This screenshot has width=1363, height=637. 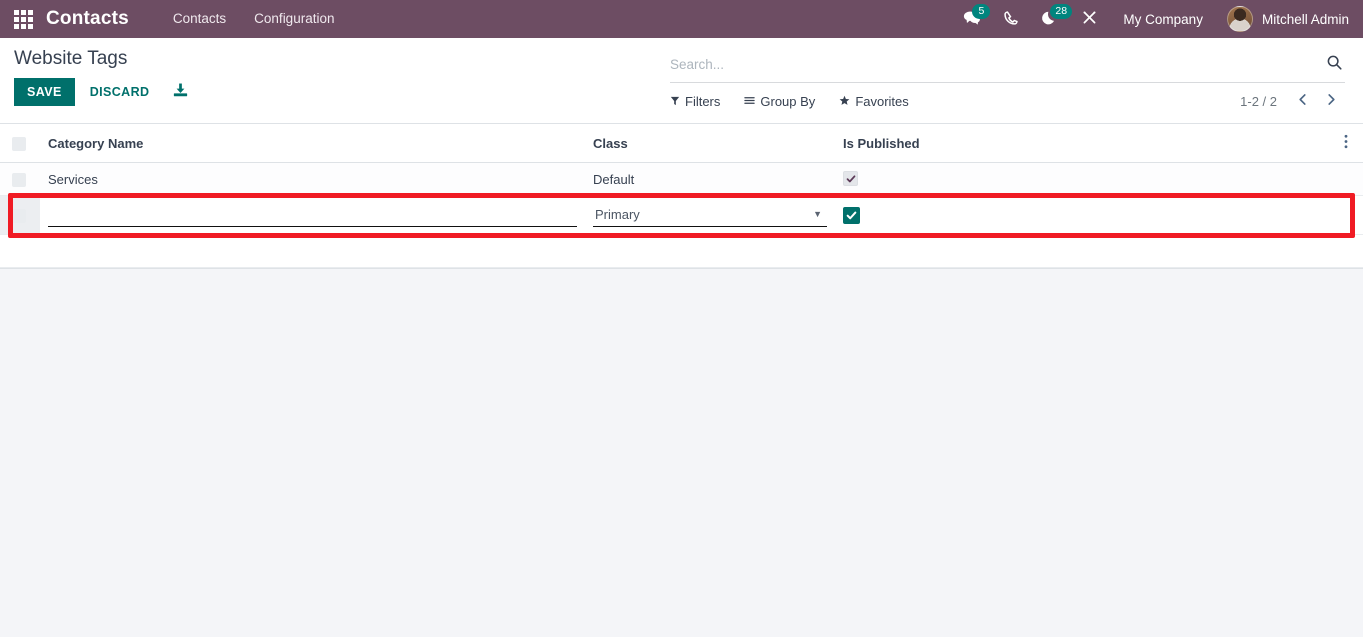 I want to click on voip-phone-button, so click(x=1011, y=19).